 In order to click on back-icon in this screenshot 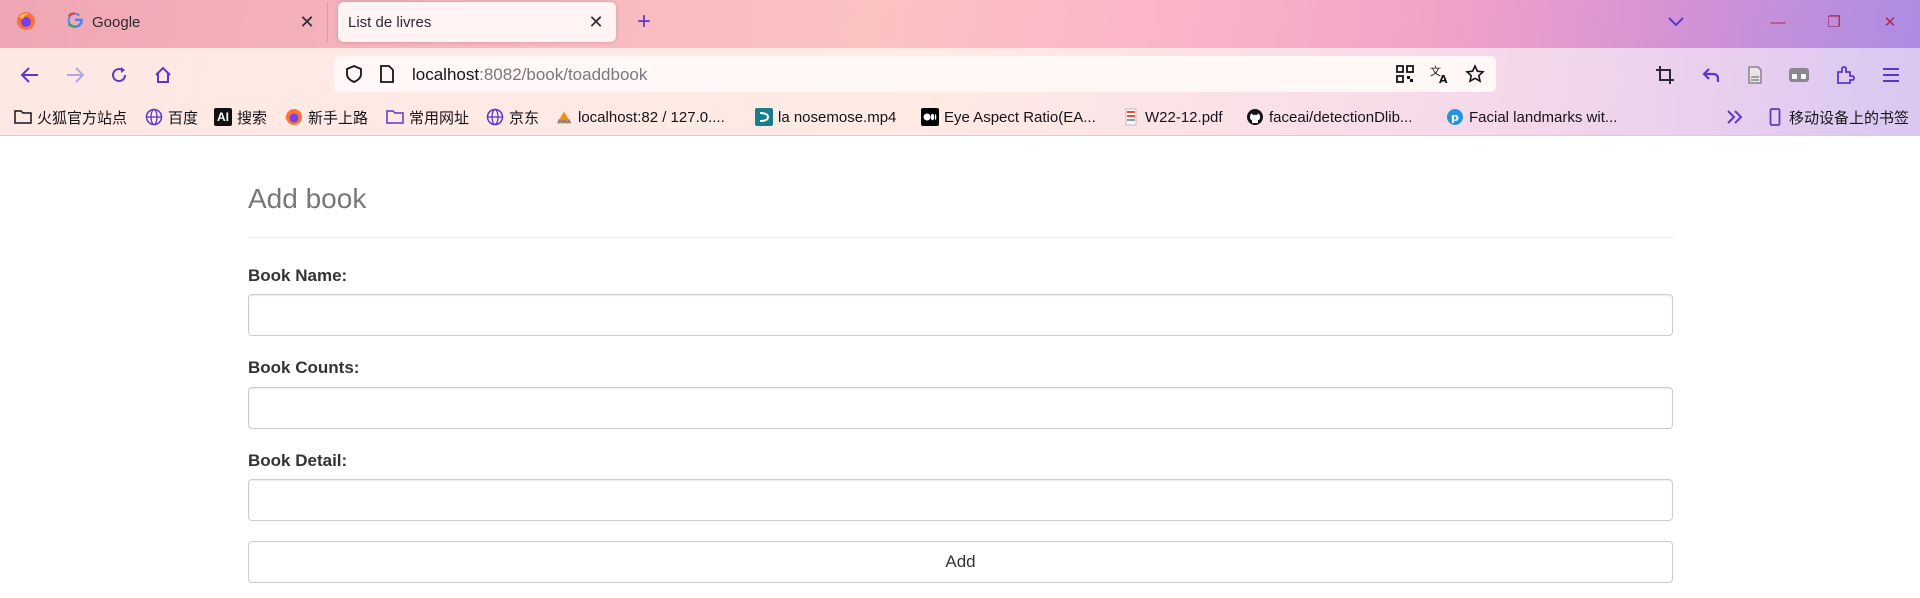, I will do `click(30, 75)`.